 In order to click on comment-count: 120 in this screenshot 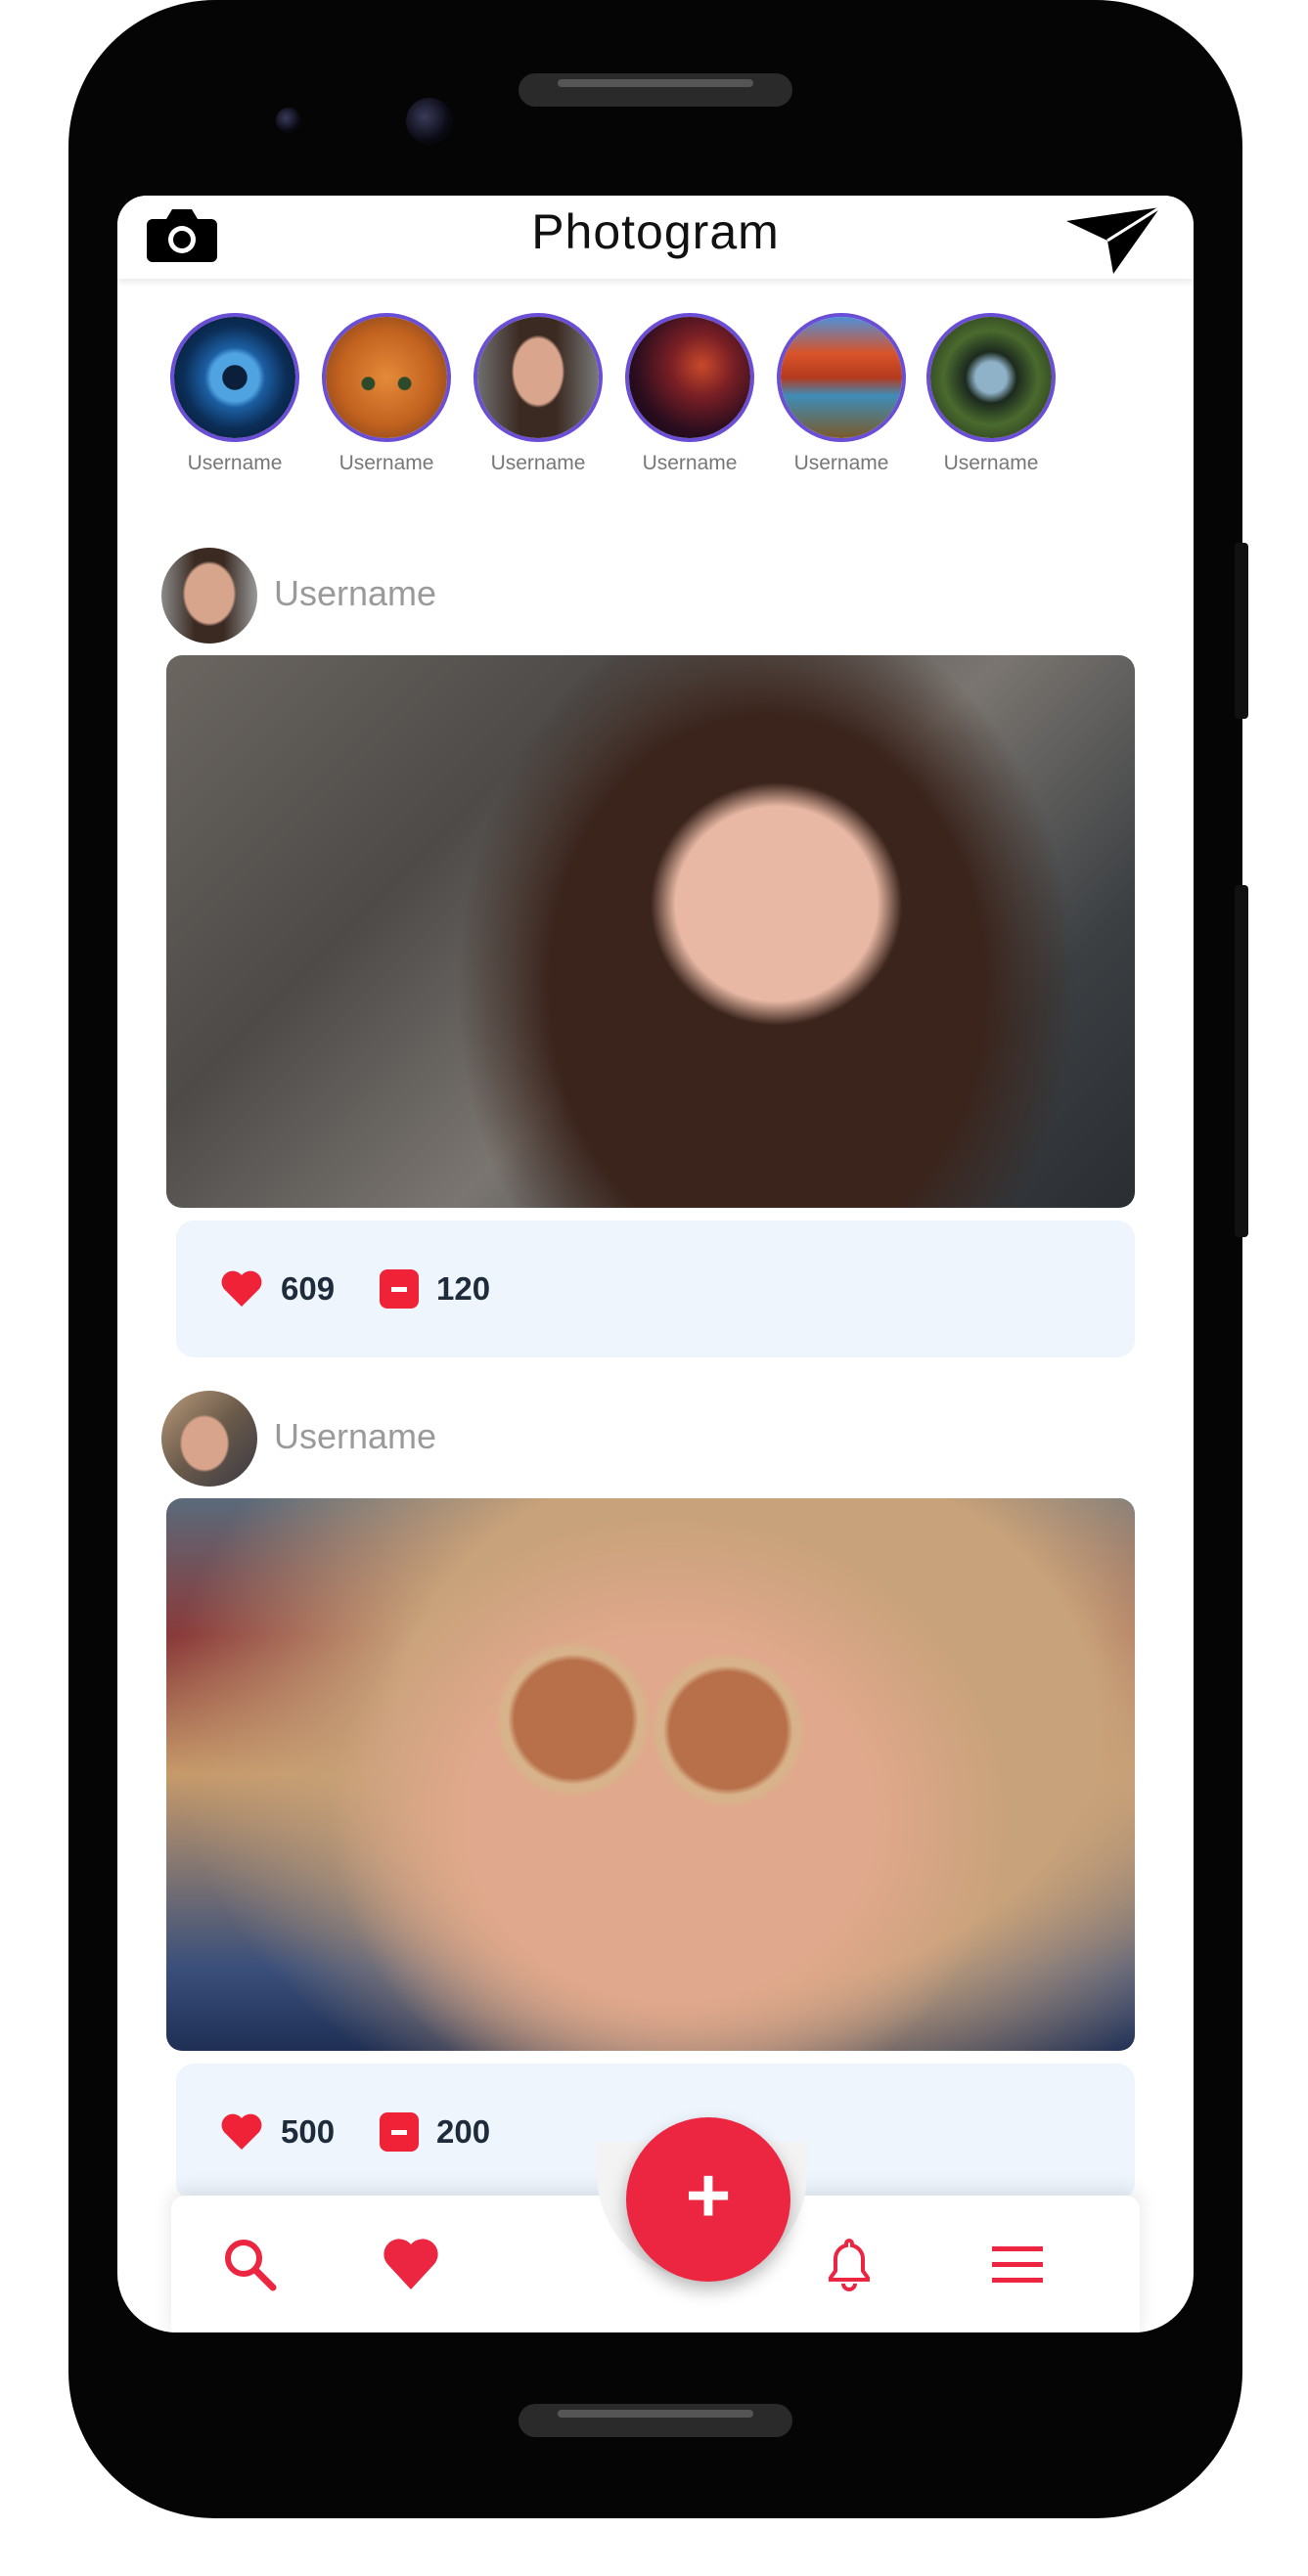, I will do `click(463, 1288)`.